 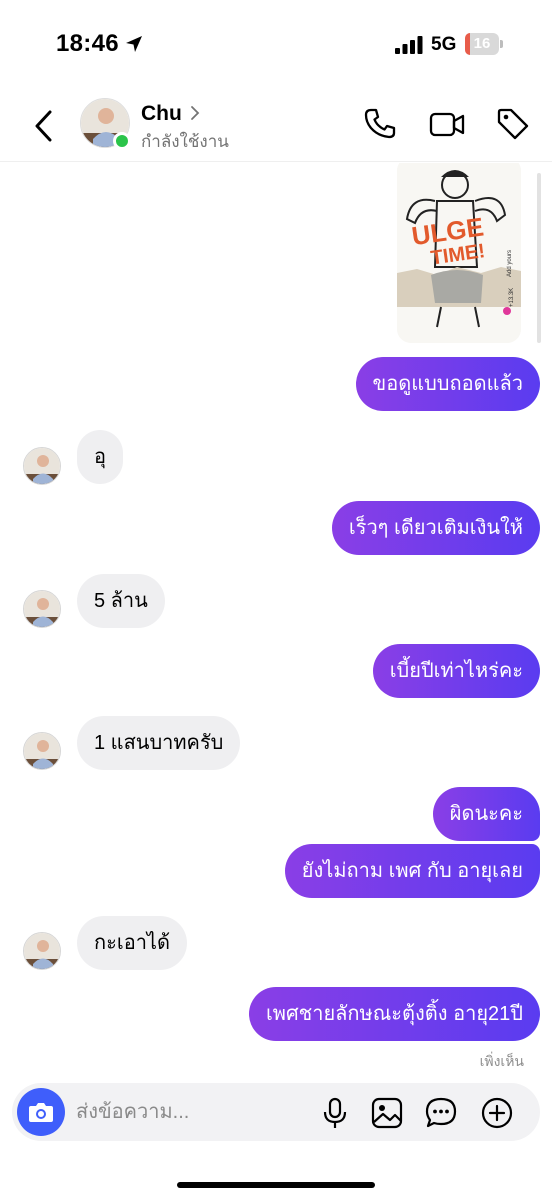 I want to click on chat-bubble-icon, so click(x=441, y=1113).